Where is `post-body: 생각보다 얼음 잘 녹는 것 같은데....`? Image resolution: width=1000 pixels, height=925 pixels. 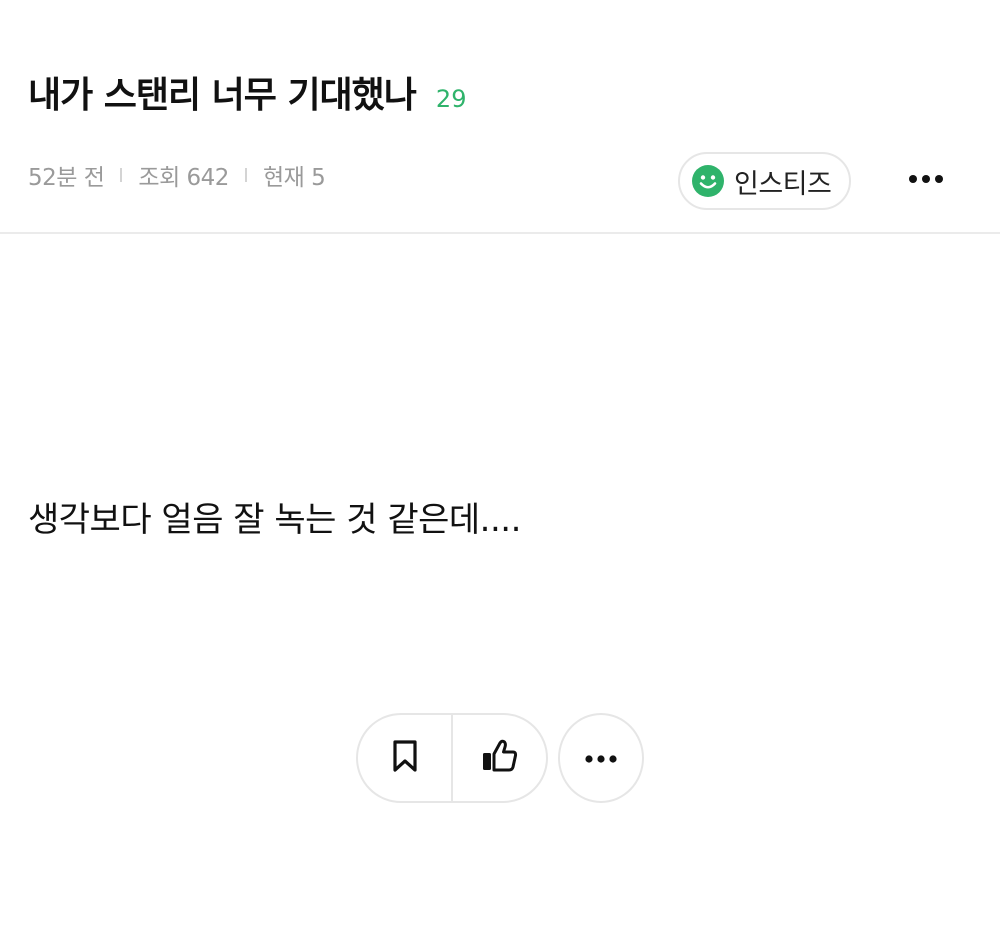
post-body: 생각보다 얼음 잘 녹는 것 같은데.... is located at coordinates (274, 520).